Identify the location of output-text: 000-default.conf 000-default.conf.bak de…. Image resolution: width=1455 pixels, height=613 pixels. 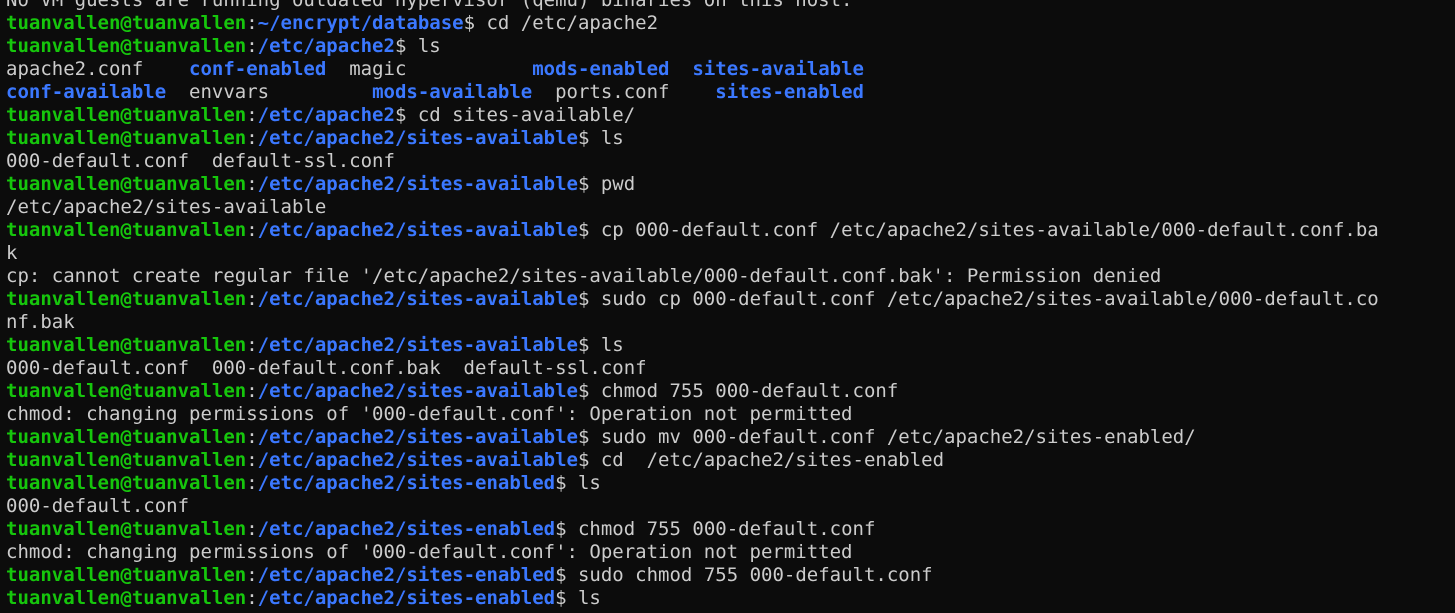
(326, 368).